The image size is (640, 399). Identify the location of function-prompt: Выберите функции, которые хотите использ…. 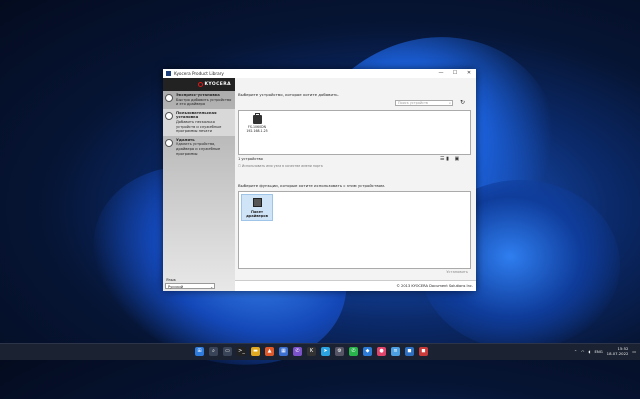
(312, 185).